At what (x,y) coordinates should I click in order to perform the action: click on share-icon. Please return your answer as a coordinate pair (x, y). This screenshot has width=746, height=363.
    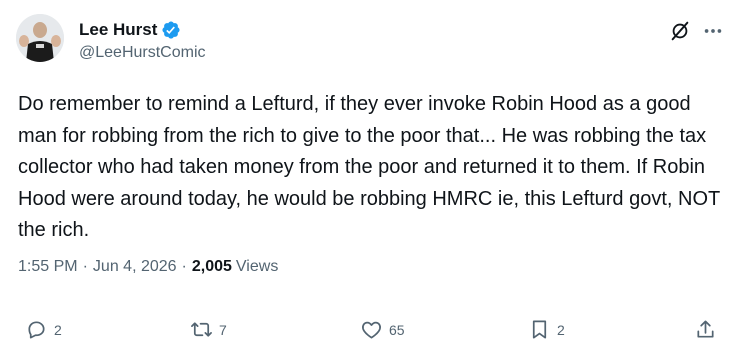
    Looking at the image, I should click on (705, 329).